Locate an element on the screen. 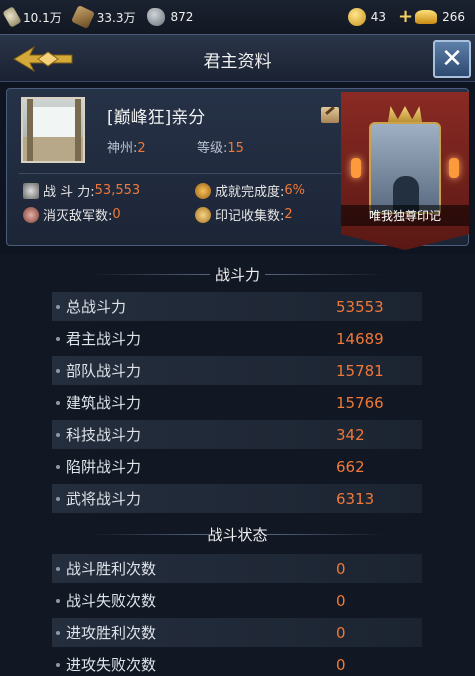 The image size is (475, 676). section-title-battle-status: 战斗状态 is located at coordinates (237, 534).